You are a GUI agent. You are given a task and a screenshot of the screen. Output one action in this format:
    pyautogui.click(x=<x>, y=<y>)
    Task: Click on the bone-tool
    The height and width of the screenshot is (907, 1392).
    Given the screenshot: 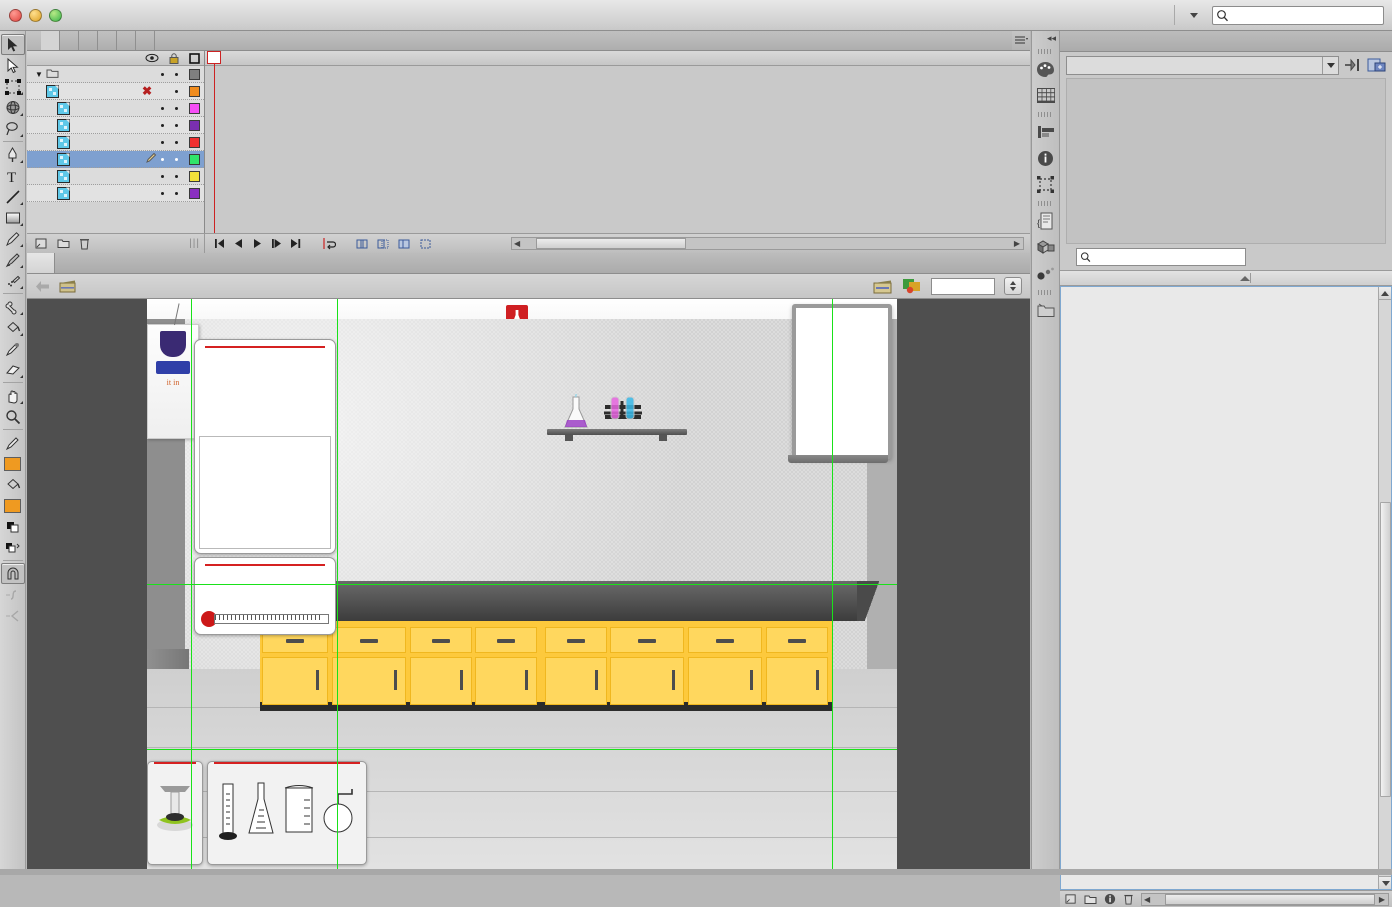 What is the action you would take?
    pyautogui.click(x=13, y=306)
    